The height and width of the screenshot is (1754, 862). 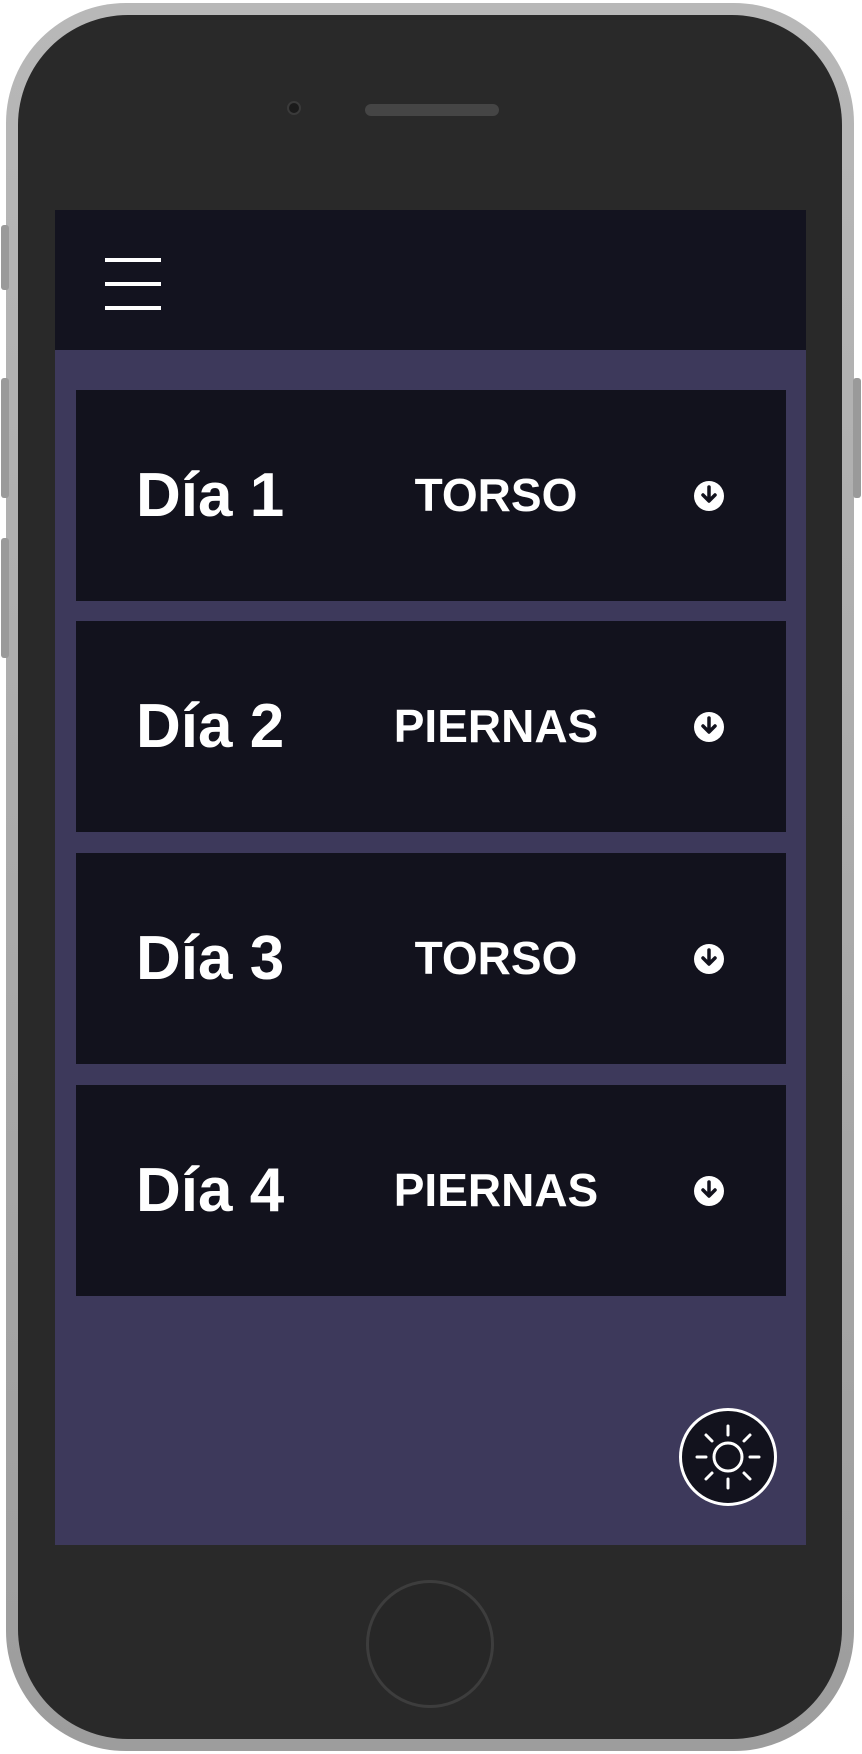 I want to click on day-label: Día 1, so click(x=210, y=495).